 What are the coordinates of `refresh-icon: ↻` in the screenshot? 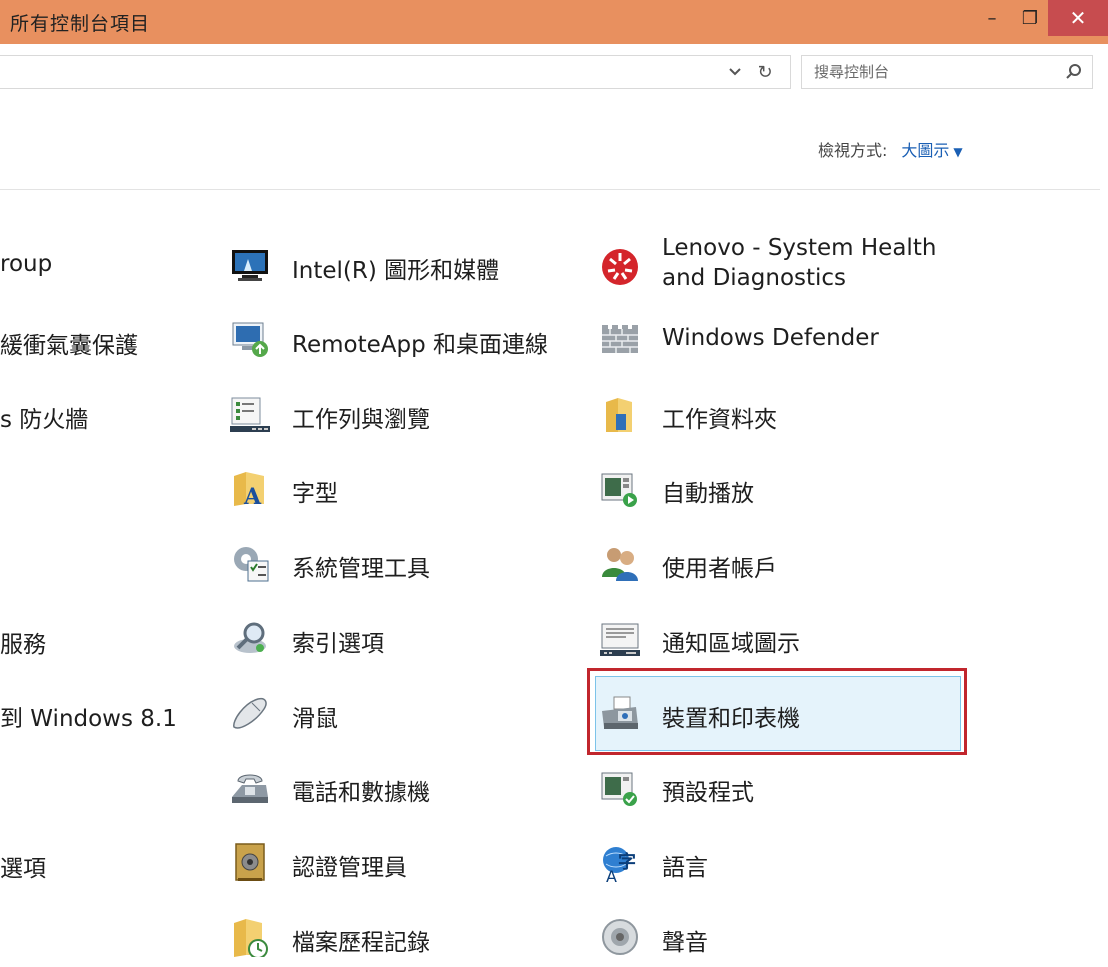 It's located at (765, 72).